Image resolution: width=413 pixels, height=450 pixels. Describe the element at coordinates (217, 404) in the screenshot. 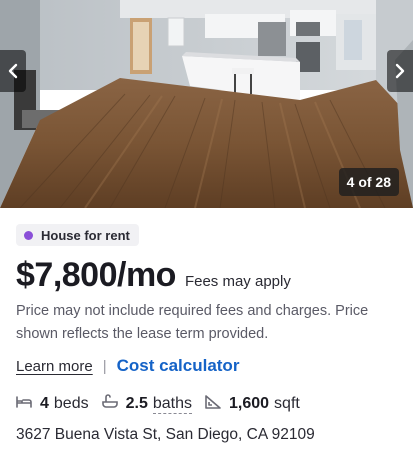

I see `ruler-triangle-icon` at that location.